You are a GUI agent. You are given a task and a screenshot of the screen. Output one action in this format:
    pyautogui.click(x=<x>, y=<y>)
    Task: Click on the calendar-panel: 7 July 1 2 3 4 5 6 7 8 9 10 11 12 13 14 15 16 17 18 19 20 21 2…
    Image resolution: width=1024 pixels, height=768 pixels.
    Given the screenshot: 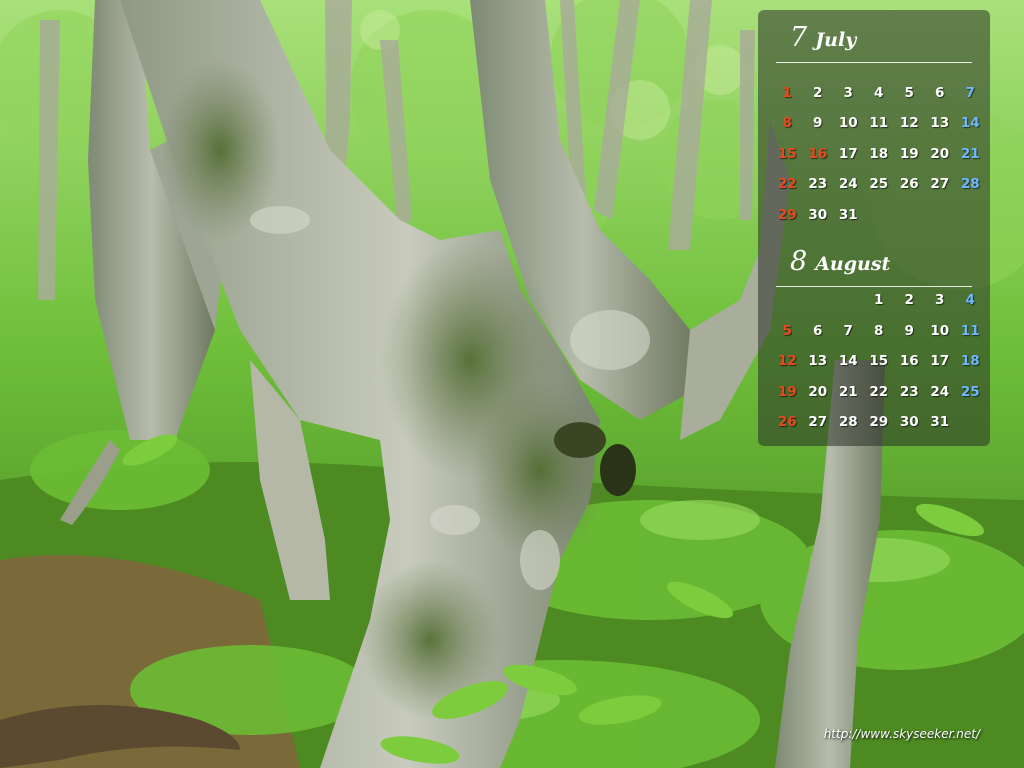 What is the action you would take?
    pyautogui.click(x=874, y=228)
    